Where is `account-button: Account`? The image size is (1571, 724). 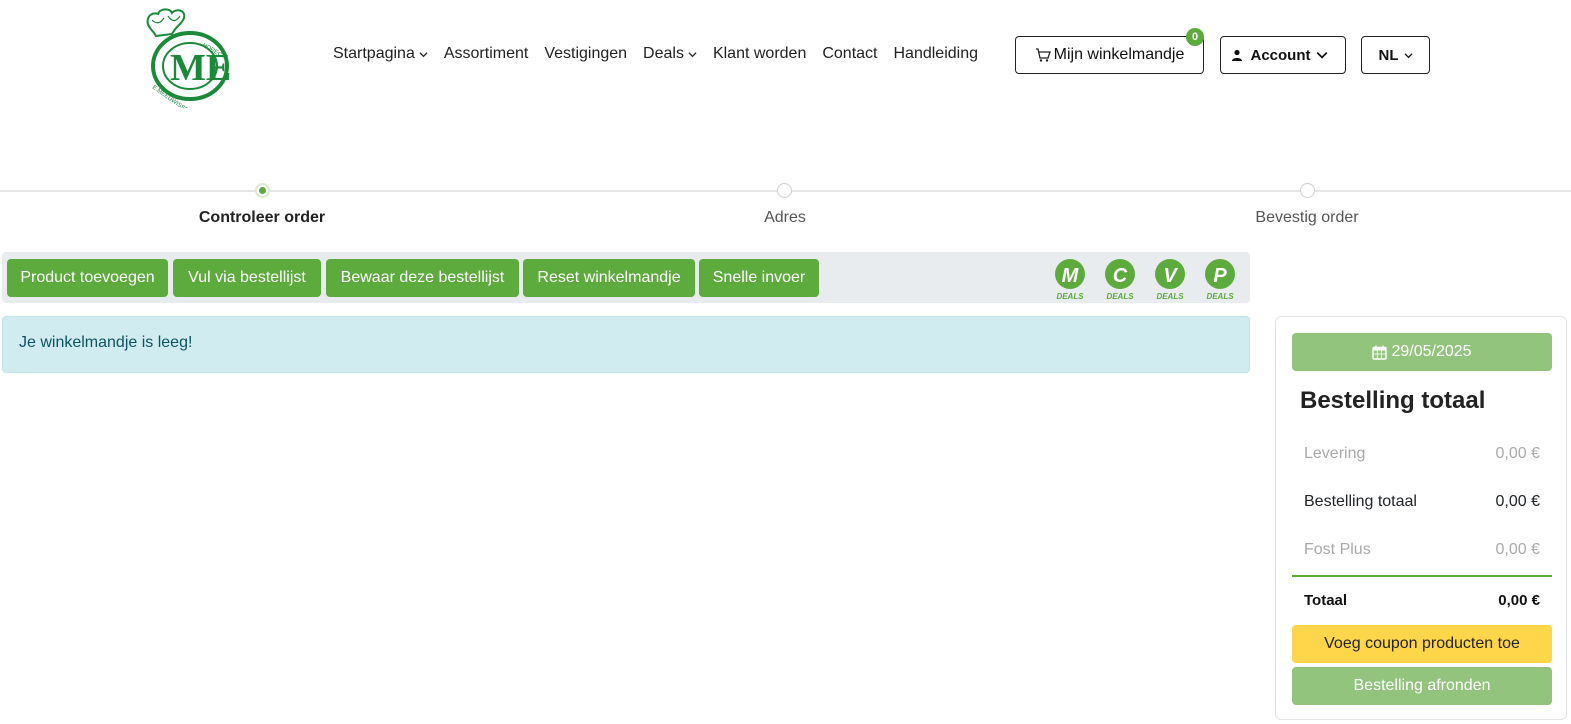
account-button: Account is located at coordinates (1283, 55).